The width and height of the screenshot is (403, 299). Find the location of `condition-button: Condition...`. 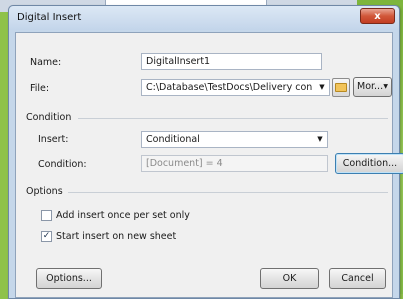

condition-button: Condition... is located at coordinates (369, 163).